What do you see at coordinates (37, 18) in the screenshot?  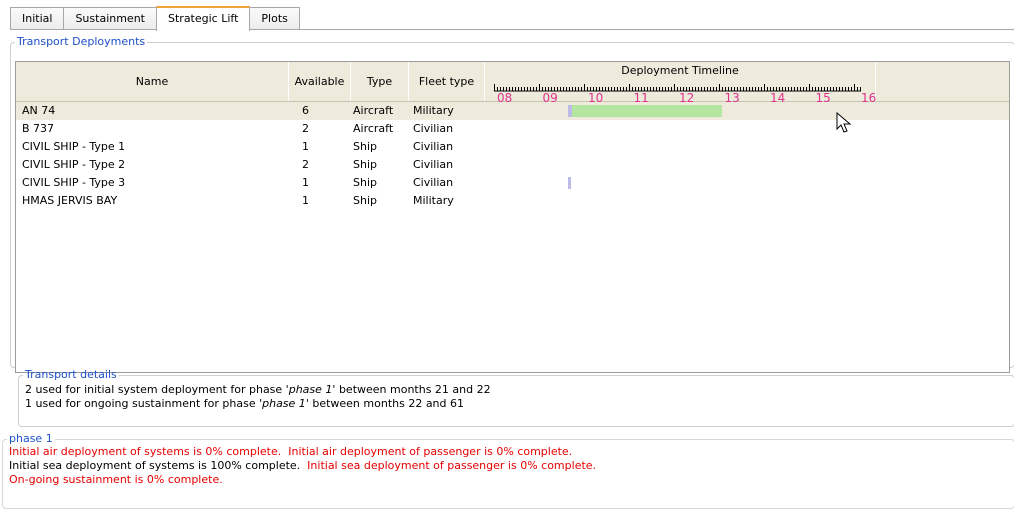 I see `tab-initial: Initial` at bounding box center [37, 18].